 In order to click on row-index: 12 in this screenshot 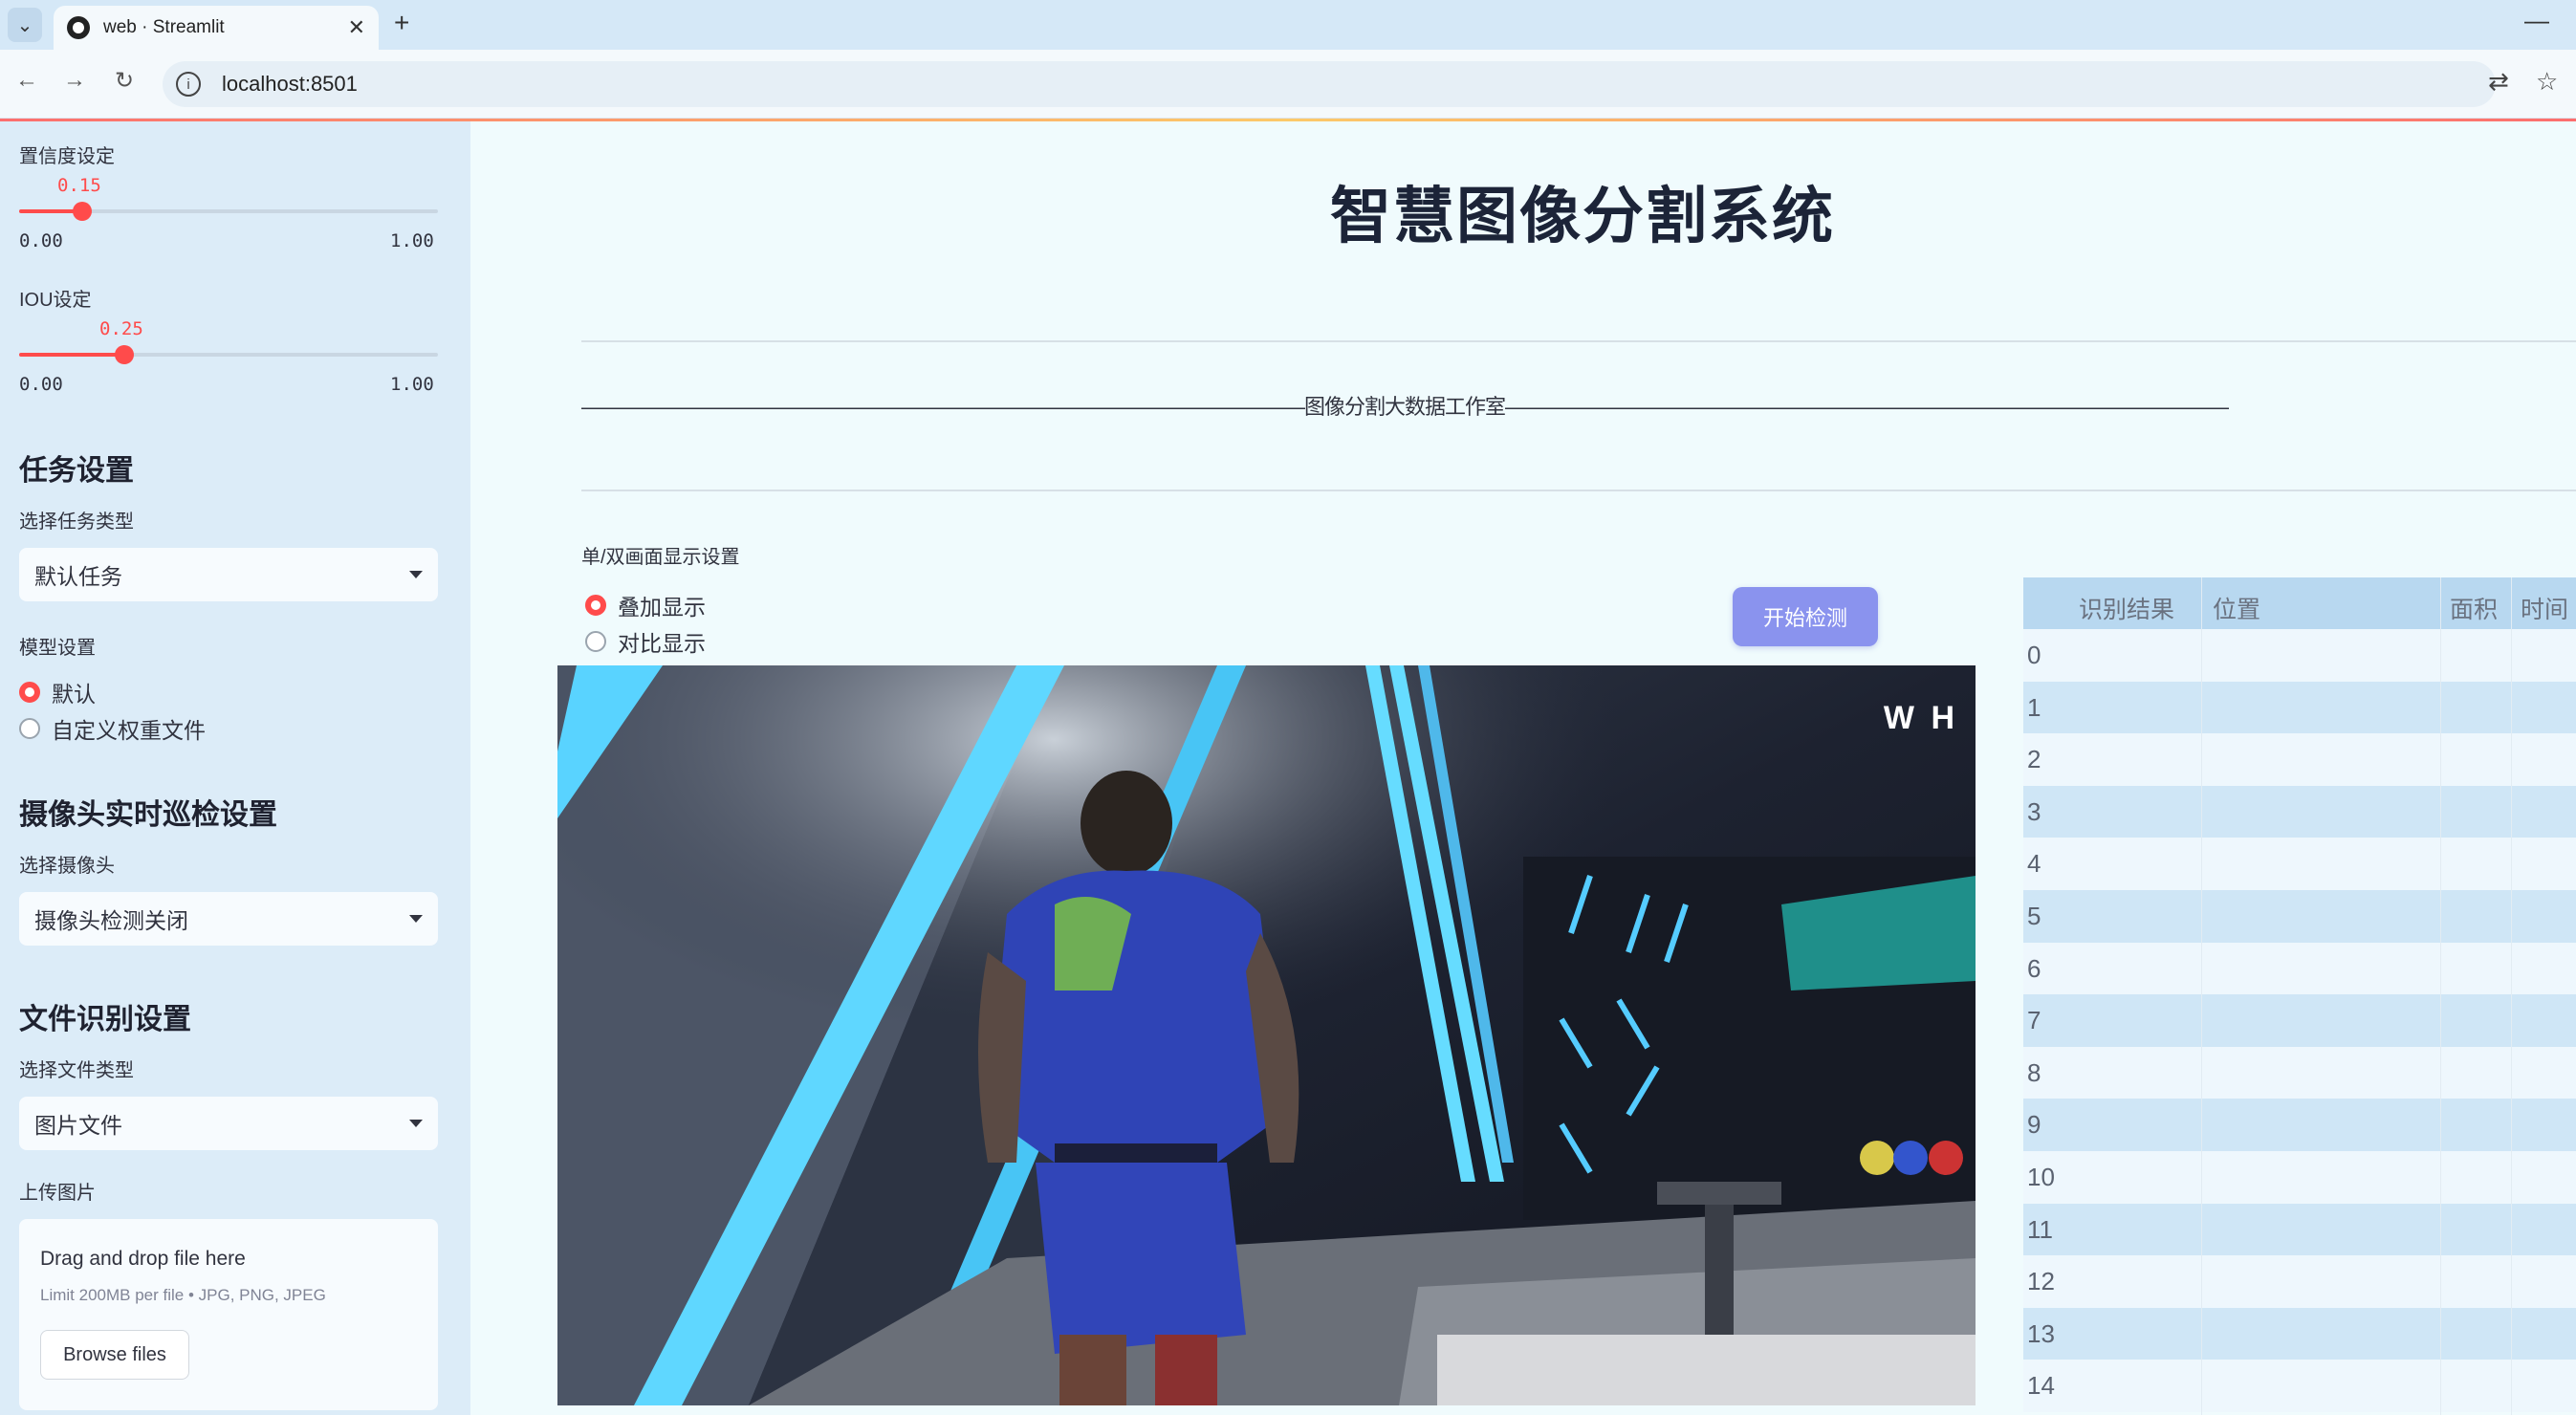, I will do `click(2041, 1281)`.